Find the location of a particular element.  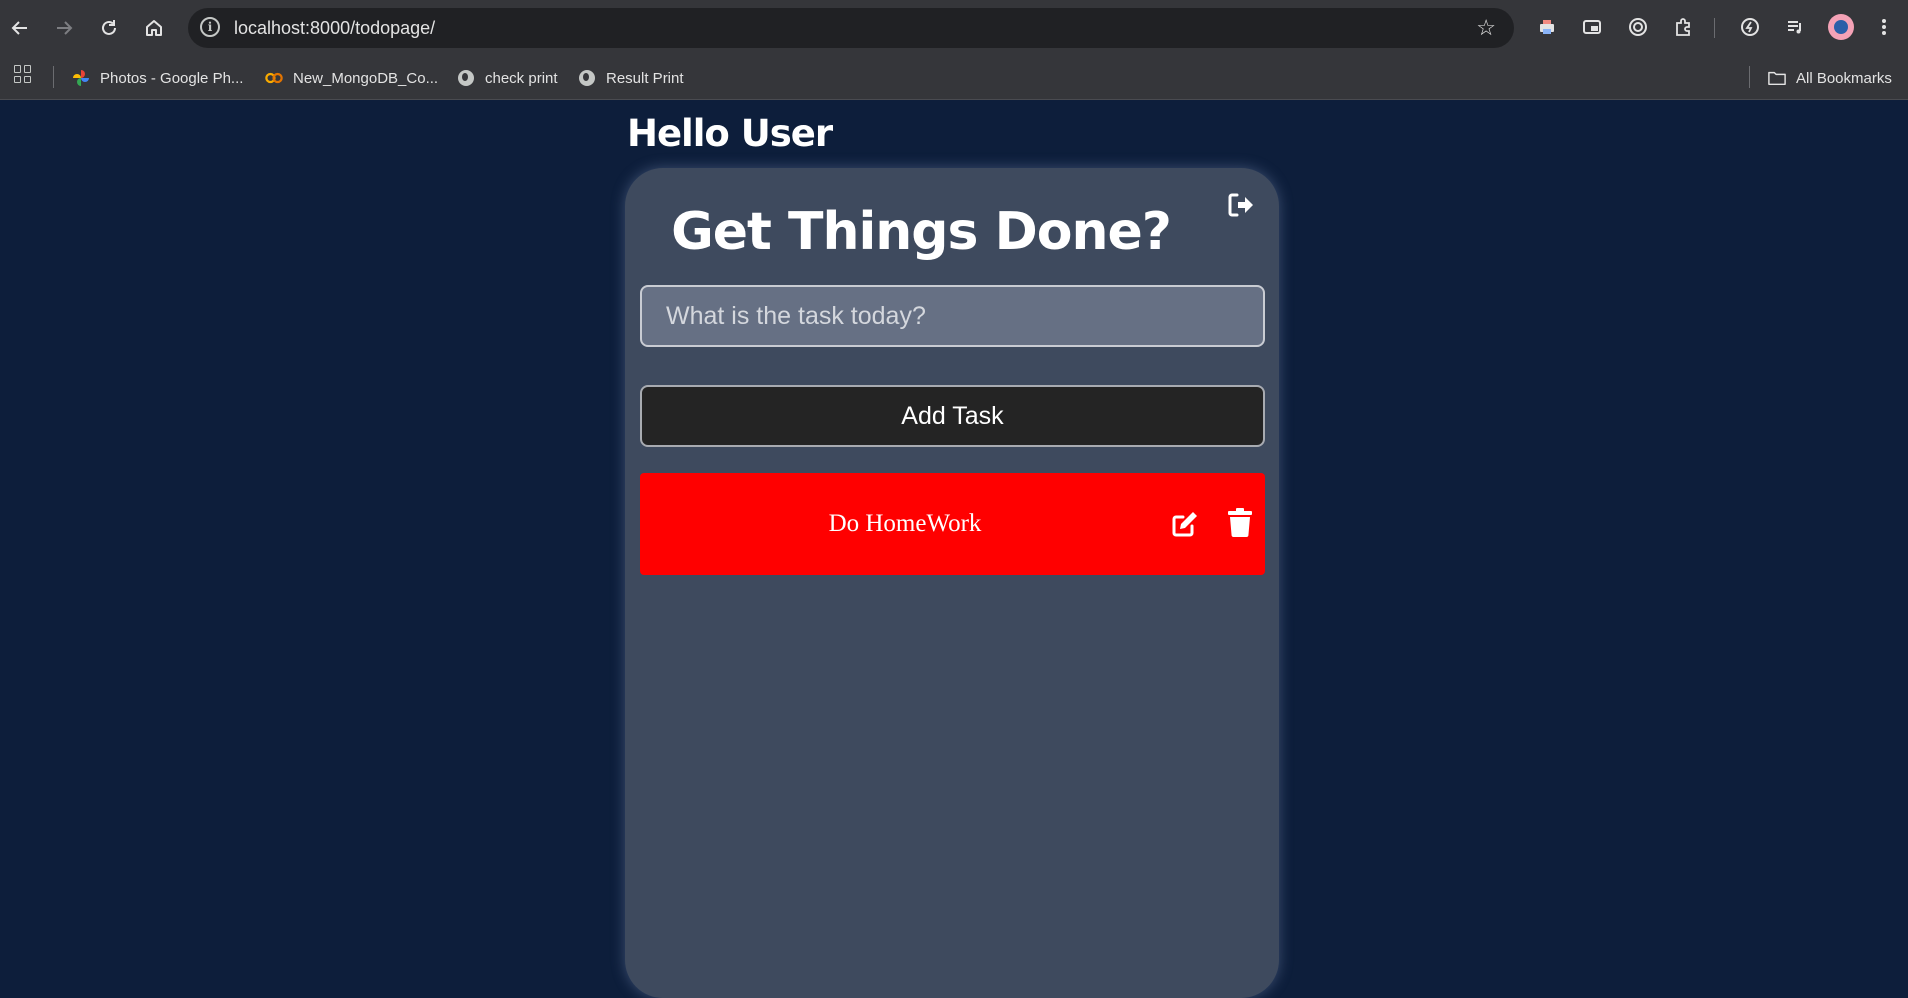

profile-avatar is located at coordinates (1841, 27).